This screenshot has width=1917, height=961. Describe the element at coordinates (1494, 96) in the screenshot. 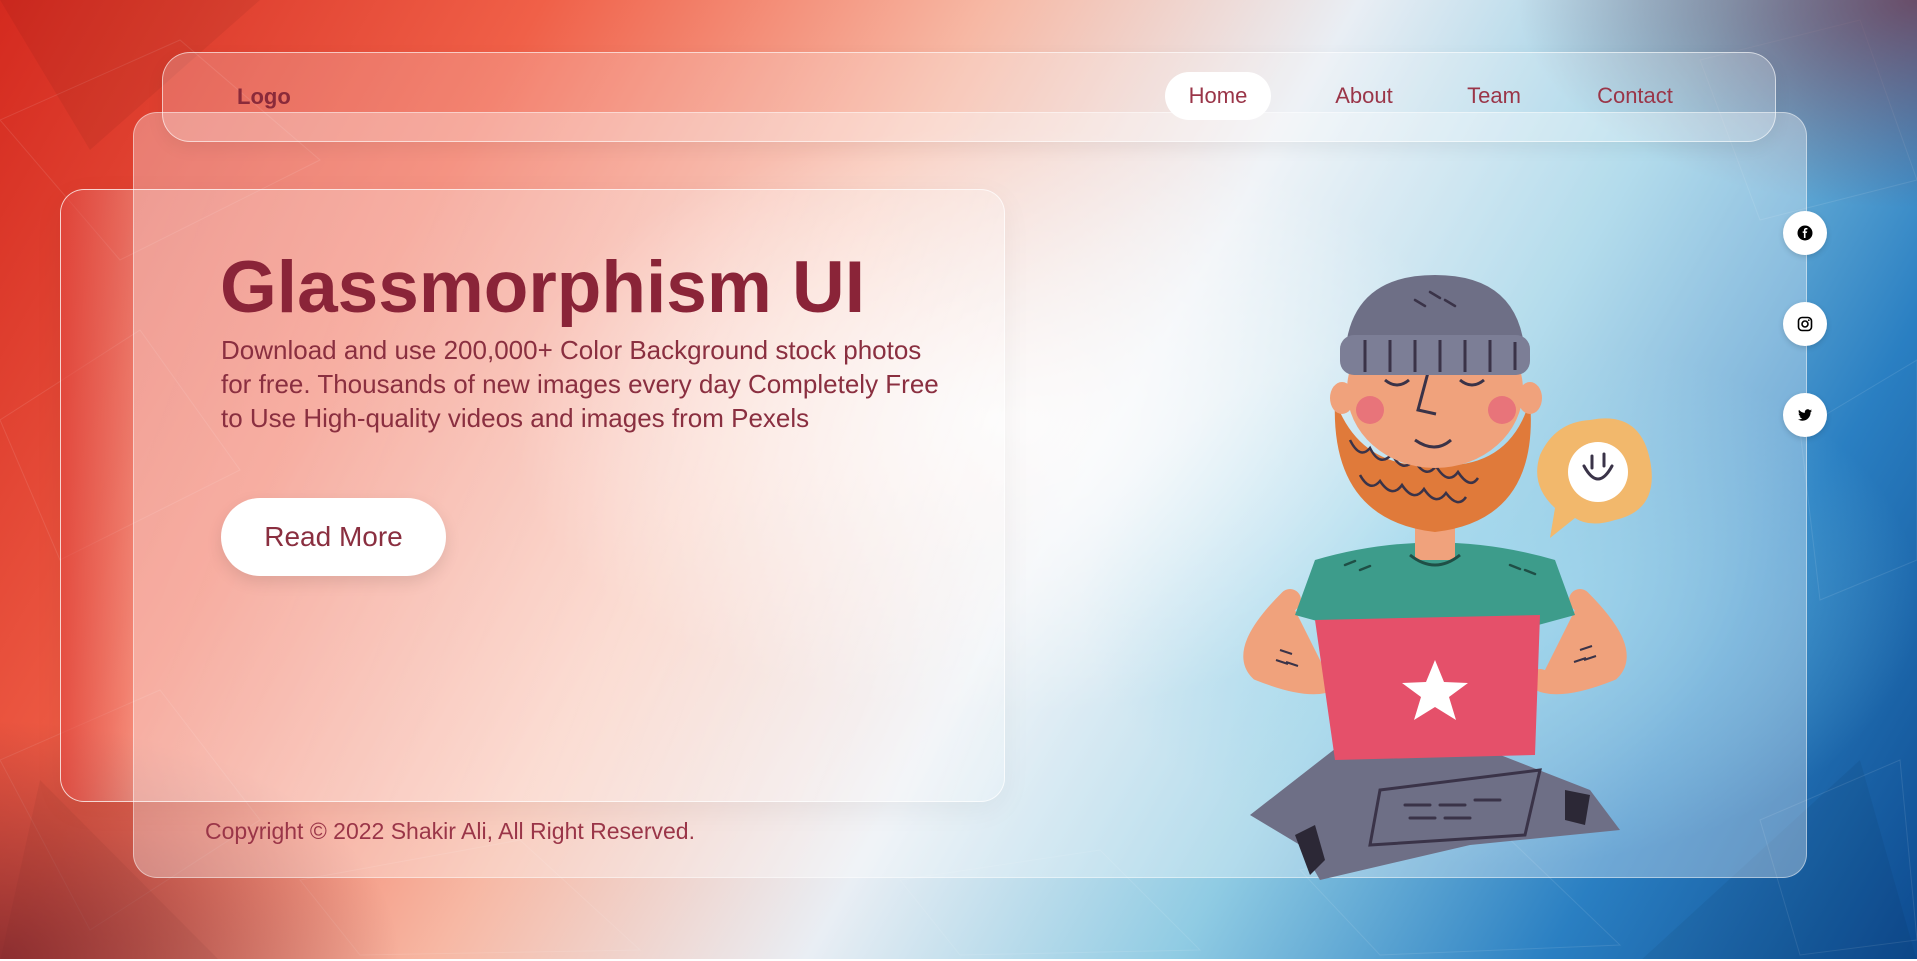

I see `nav-team: Team` at that location.